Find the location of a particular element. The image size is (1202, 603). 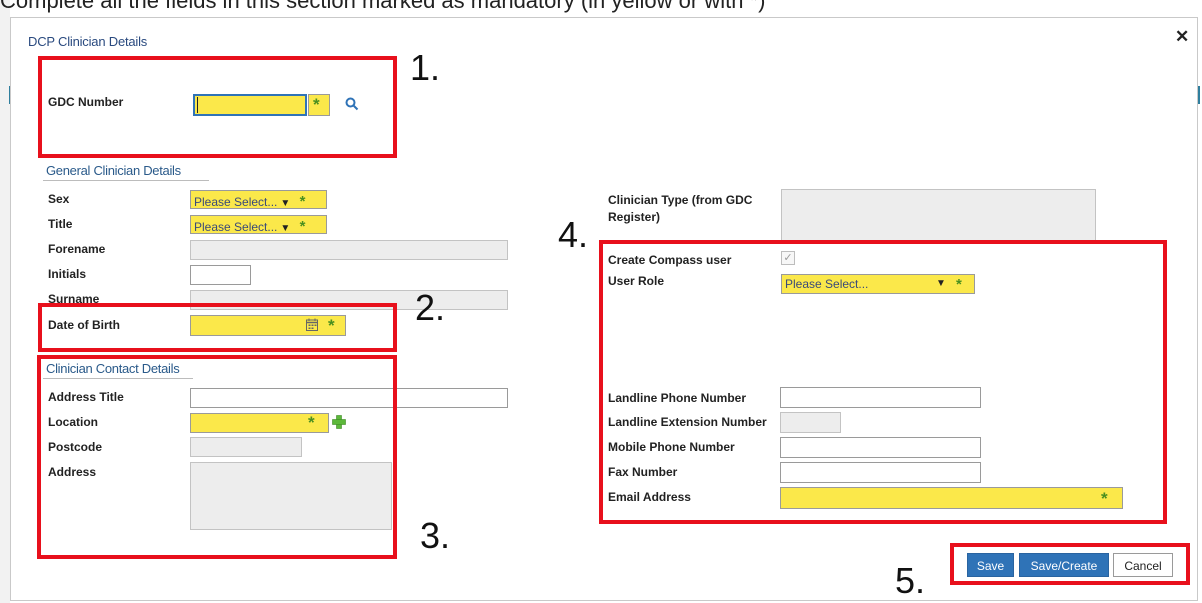

initials-label: Initials is located at coordinates (67, 274).